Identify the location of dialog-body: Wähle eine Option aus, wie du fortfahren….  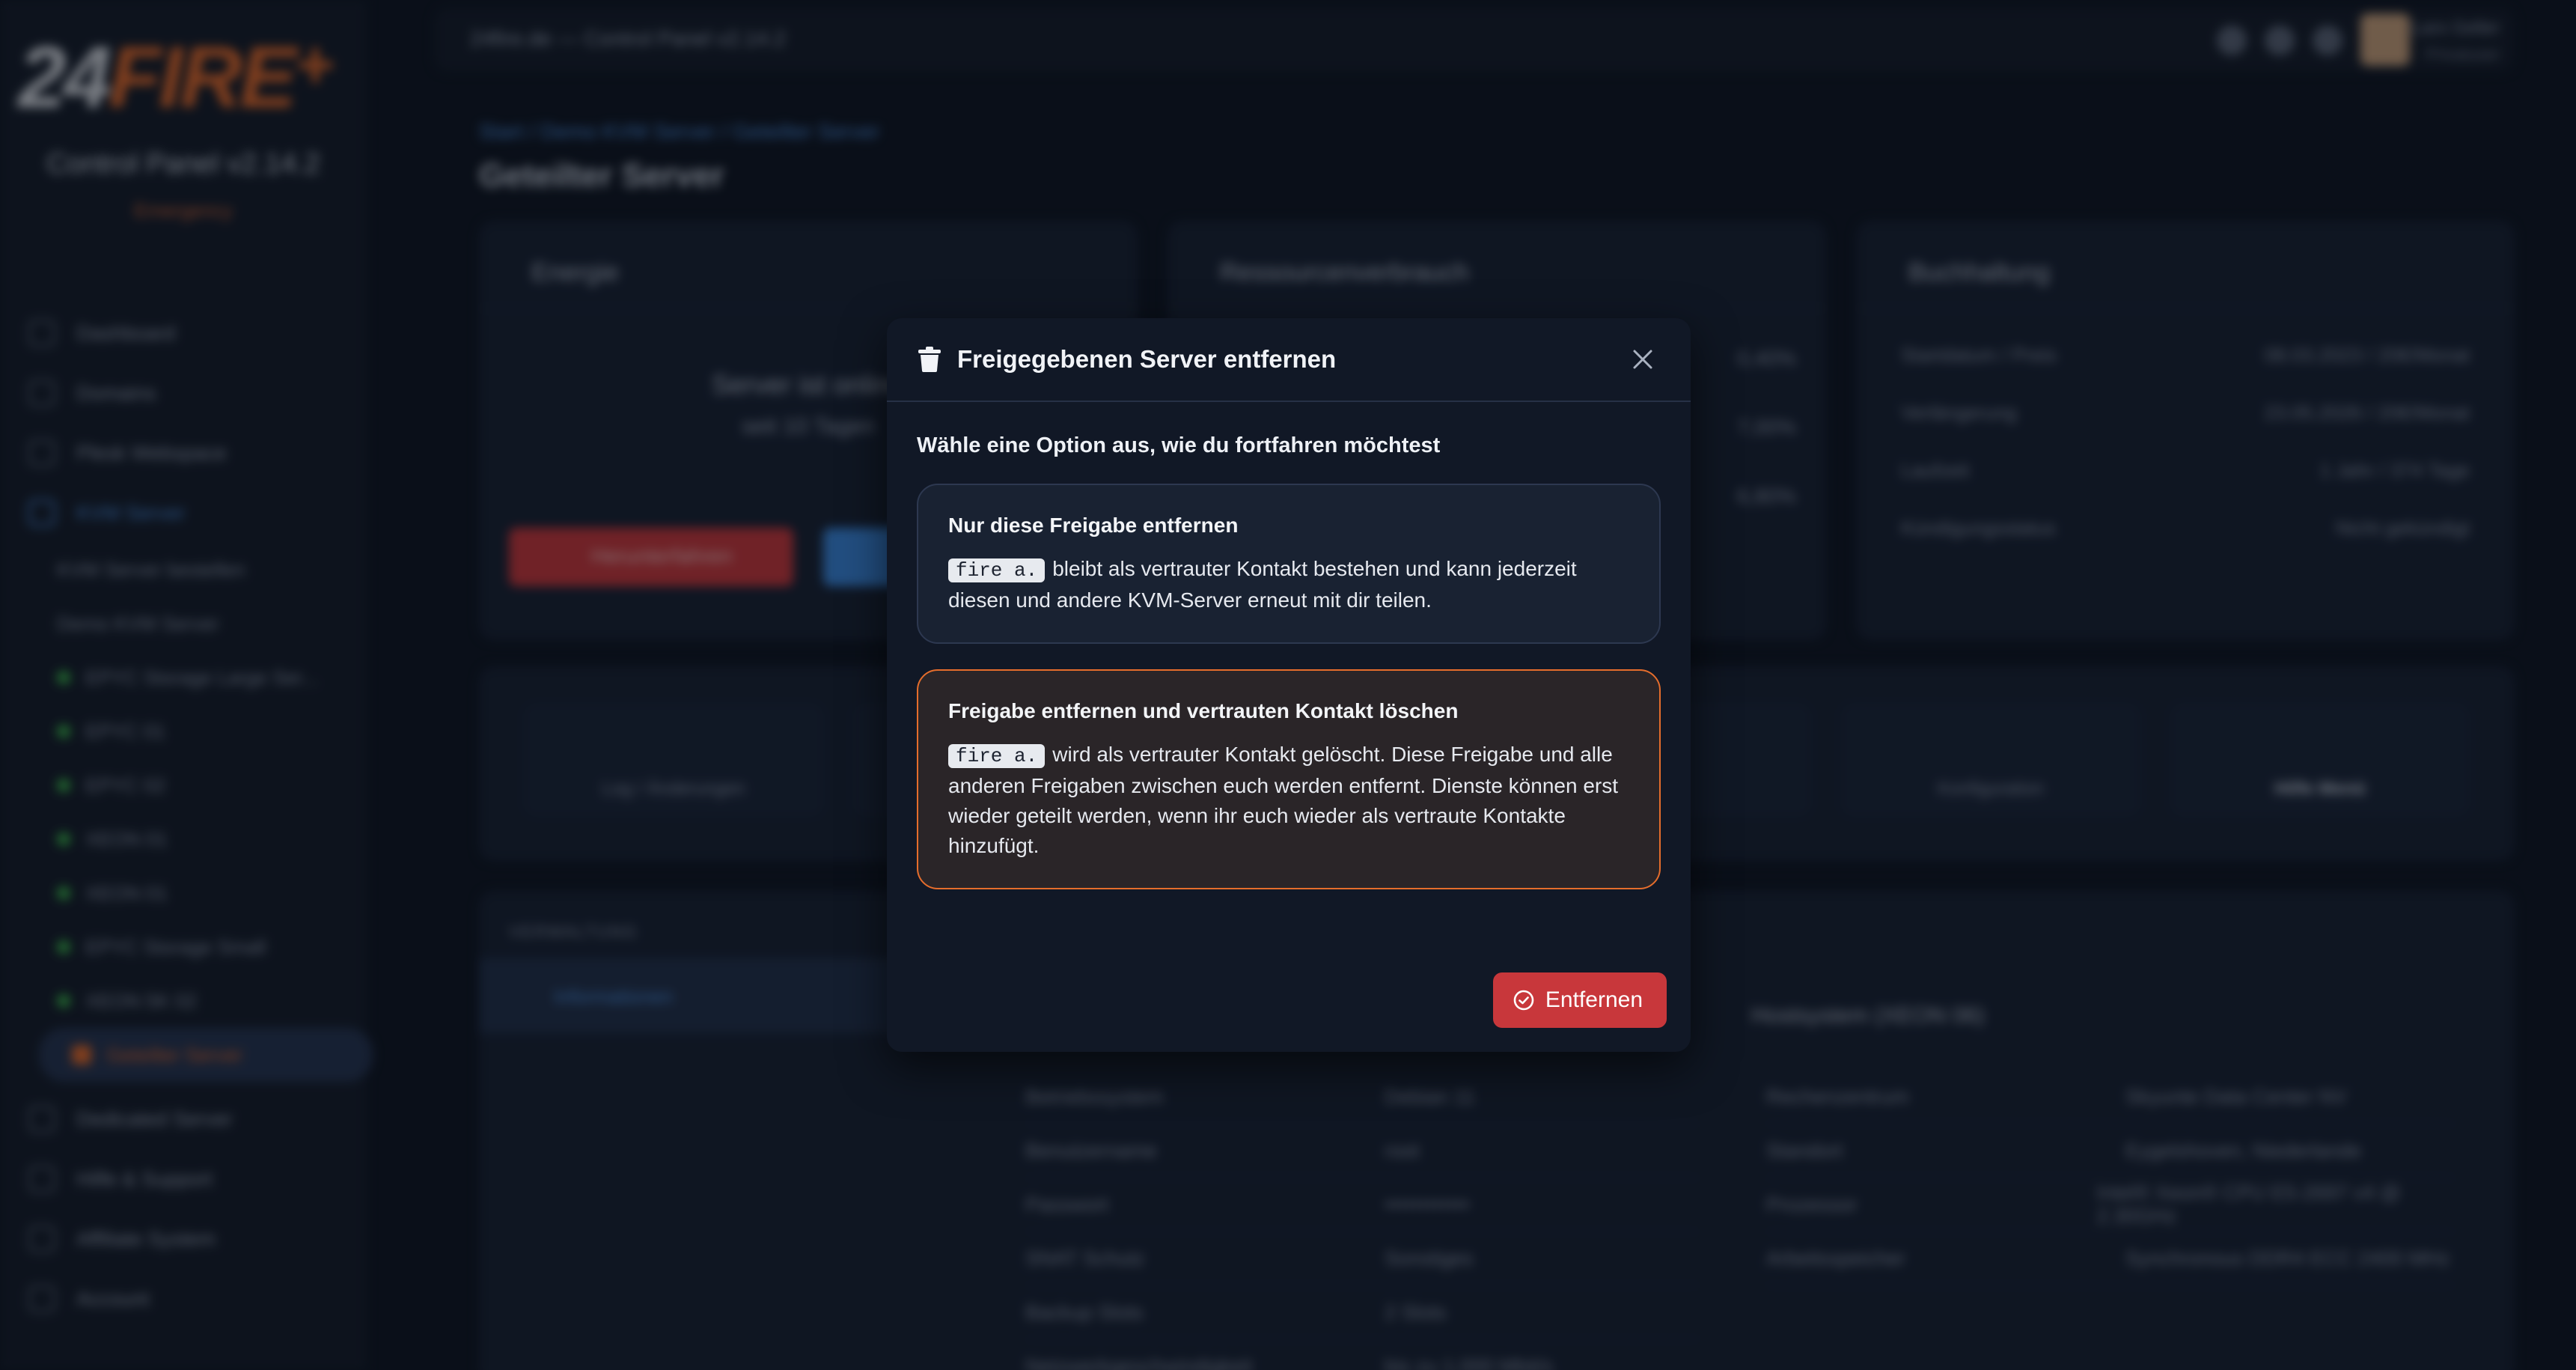
(1289, 646).